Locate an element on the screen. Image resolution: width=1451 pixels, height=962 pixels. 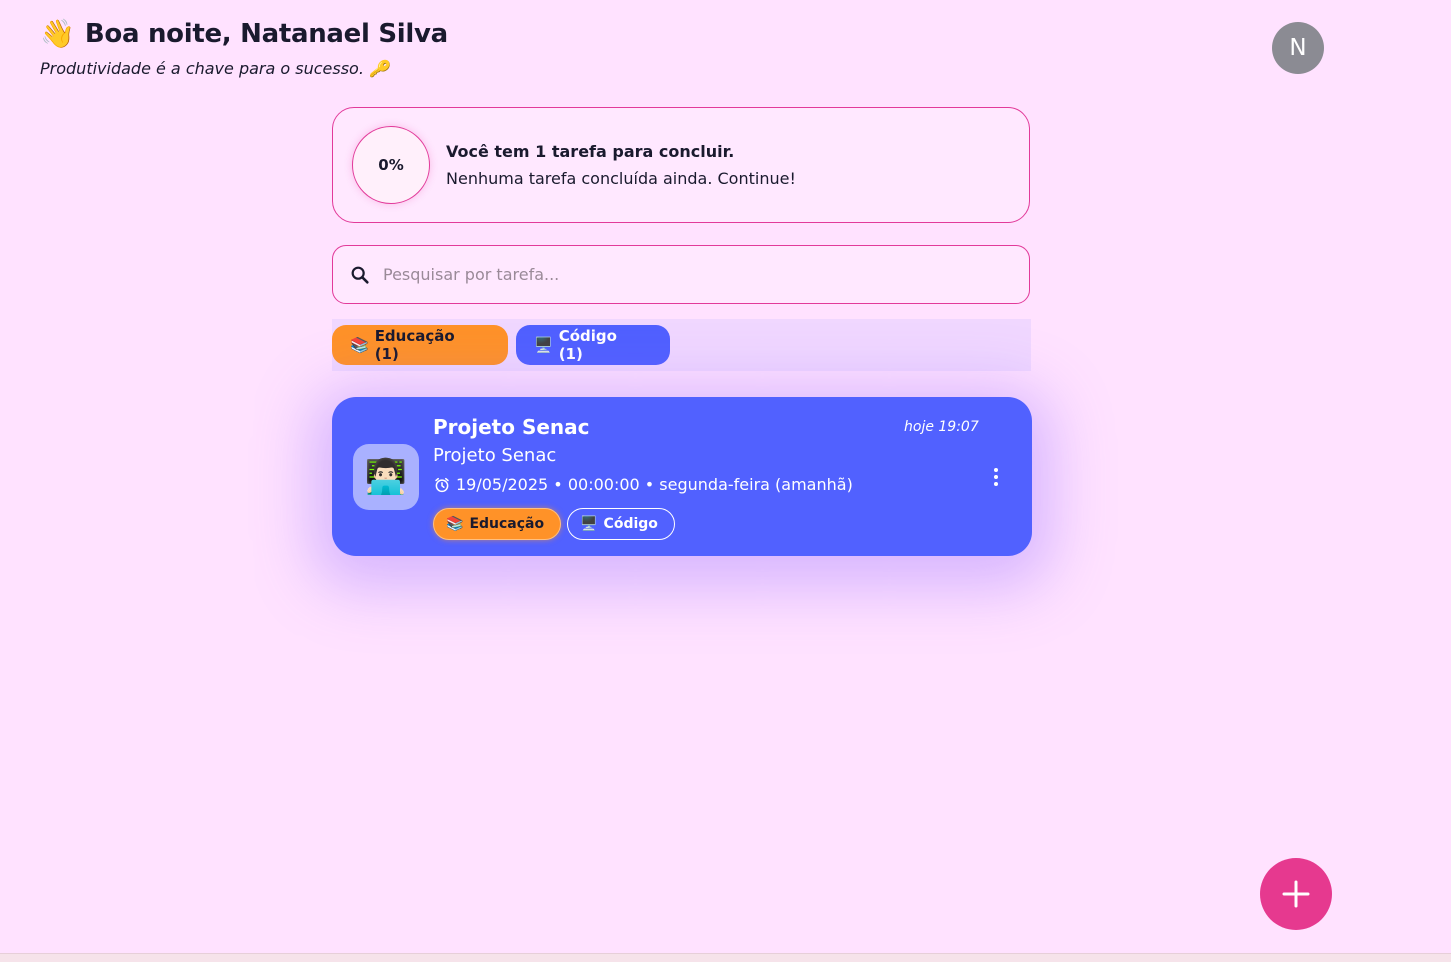
more-vertical-icon is located at coordinates (996, 477).